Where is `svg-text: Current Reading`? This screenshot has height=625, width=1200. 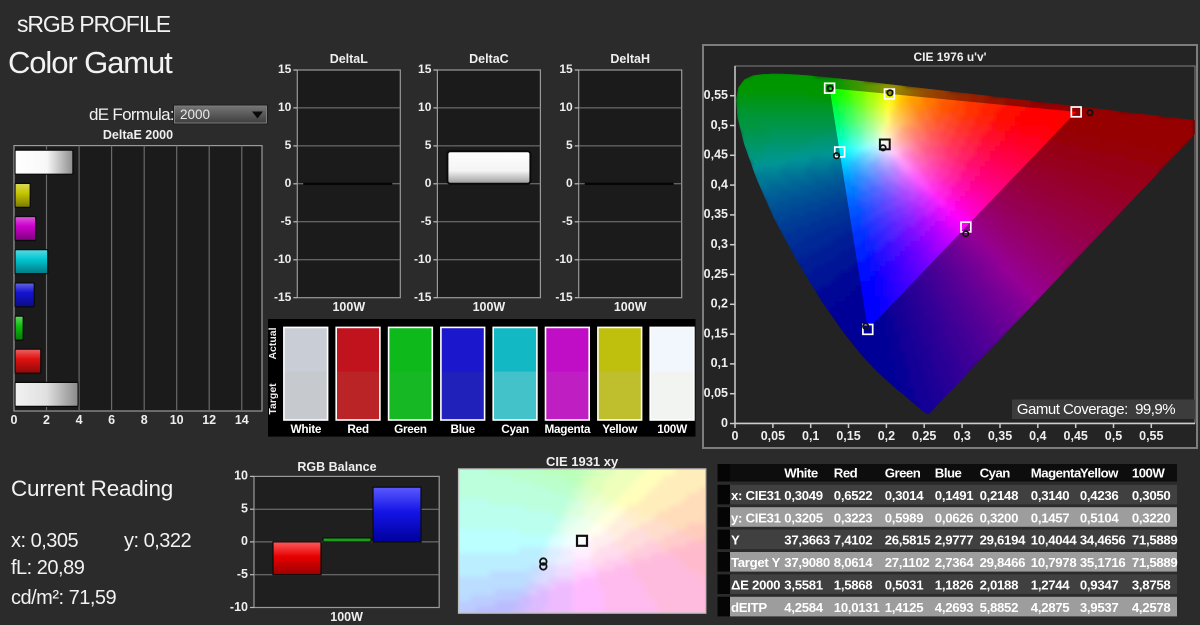
svg-text: Current Reading is located at coordinates (92, 488).